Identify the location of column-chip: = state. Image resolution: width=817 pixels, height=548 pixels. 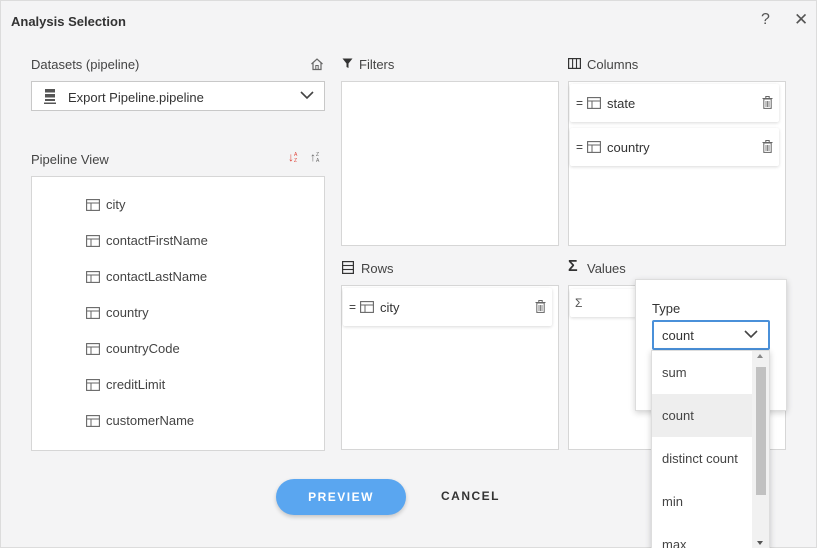
(674, 103).